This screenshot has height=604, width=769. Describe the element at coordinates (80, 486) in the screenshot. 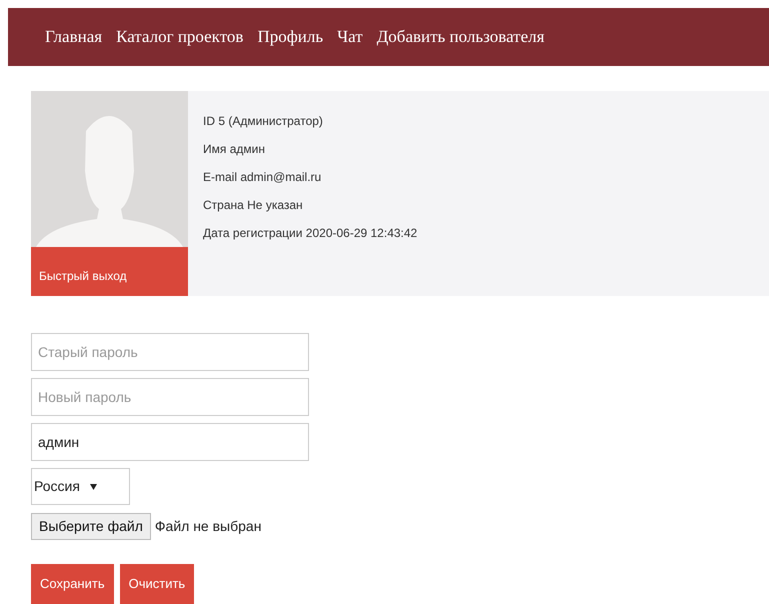

I see `country-select: Россия` at that location.